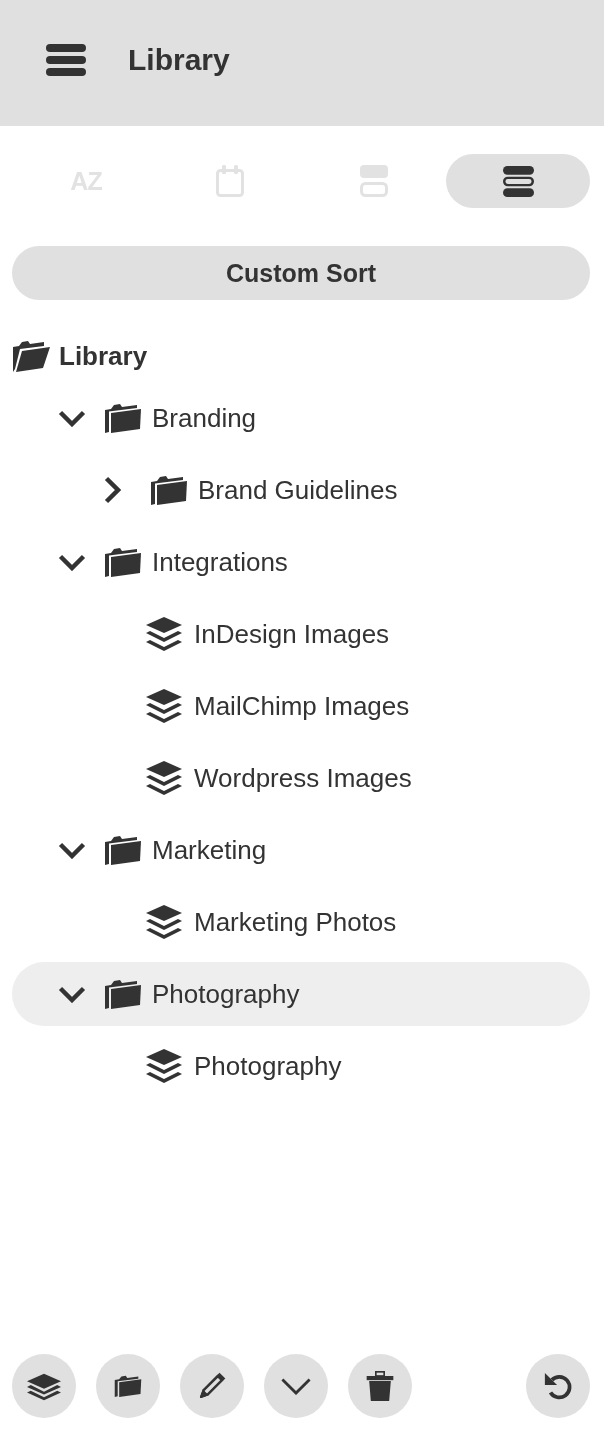 This screenshot has height=1434, width=604. What do you see at coordinates (295, 922) in the screenshot?
I see `item-label: Marketing Photos` at bounding box center [295, 922].